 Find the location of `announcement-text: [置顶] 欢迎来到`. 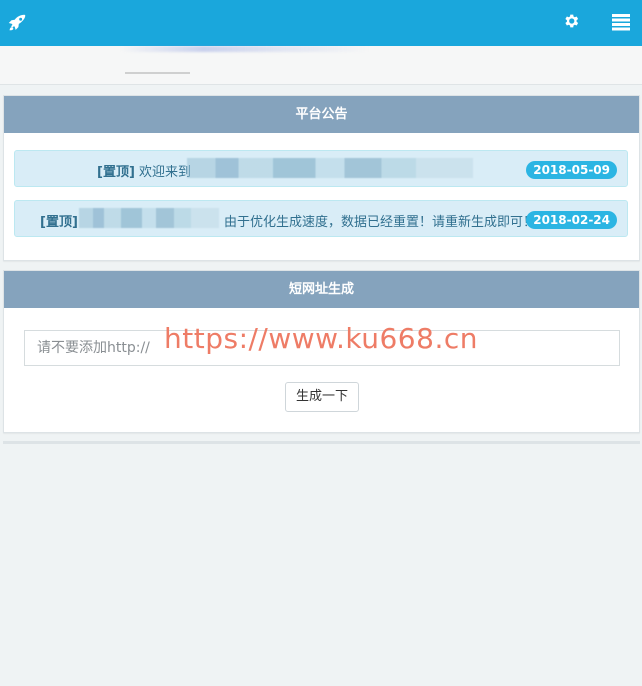

announcement-text: [置顶] 欢迎来到 is located at coordinates (144, 170).